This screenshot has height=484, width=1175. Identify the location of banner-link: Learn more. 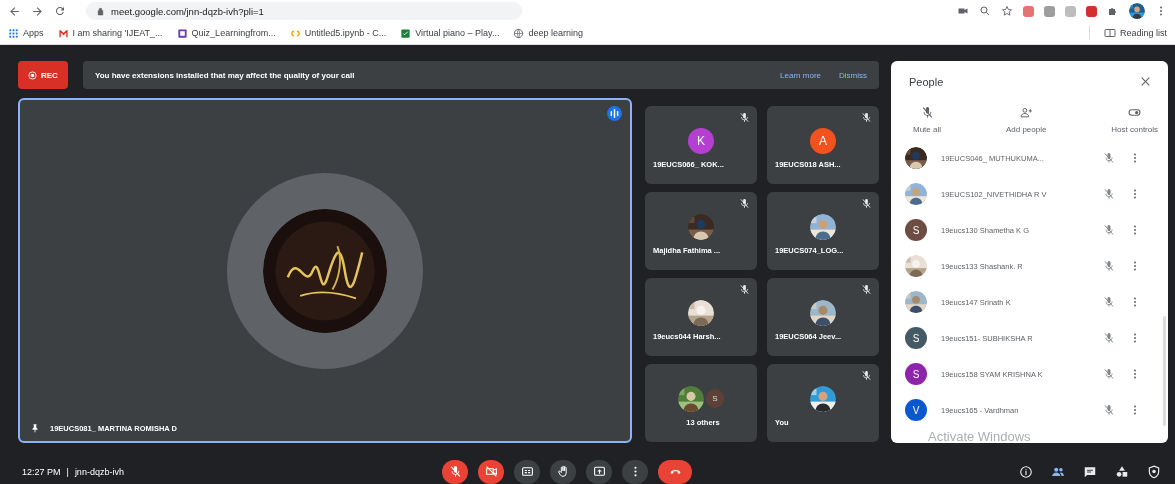
(800, 75).